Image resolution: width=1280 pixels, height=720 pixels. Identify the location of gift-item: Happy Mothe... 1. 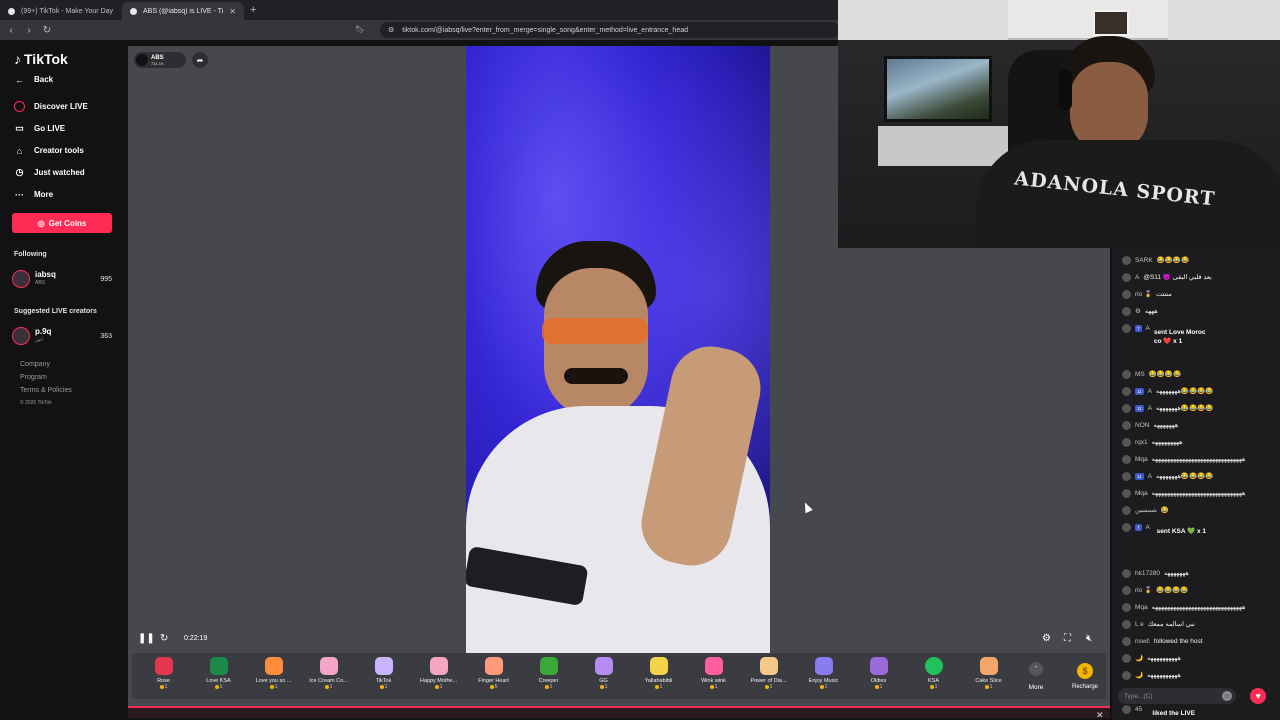
(438, 676).